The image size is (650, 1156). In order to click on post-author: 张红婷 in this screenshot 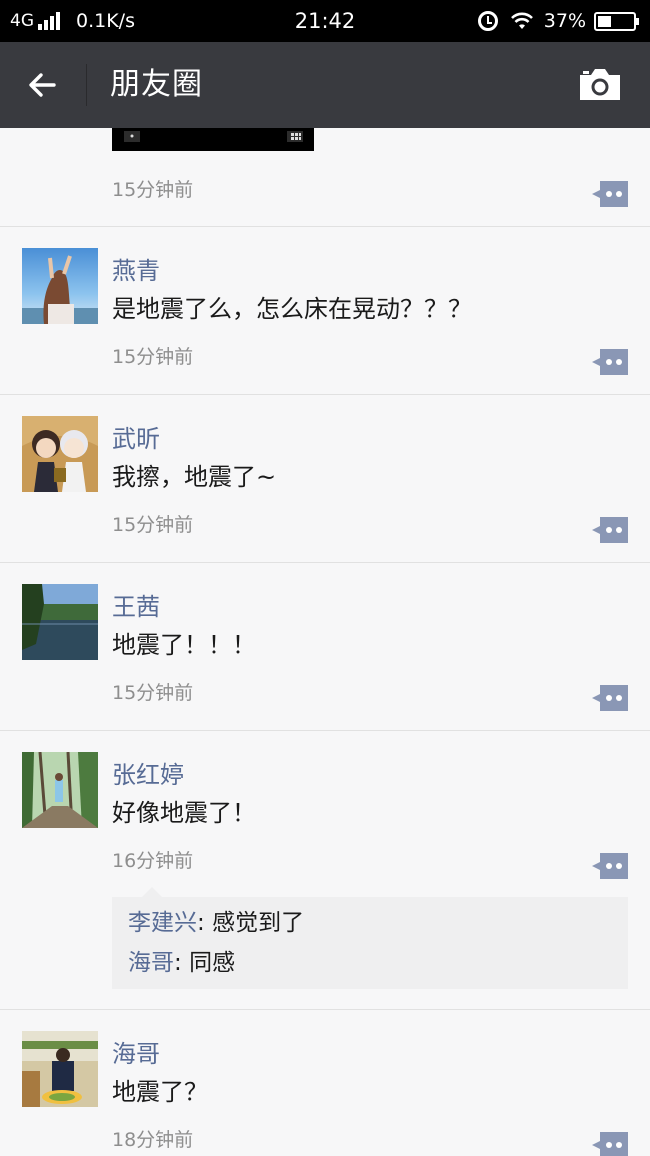, I will do `click(148, 772)`.